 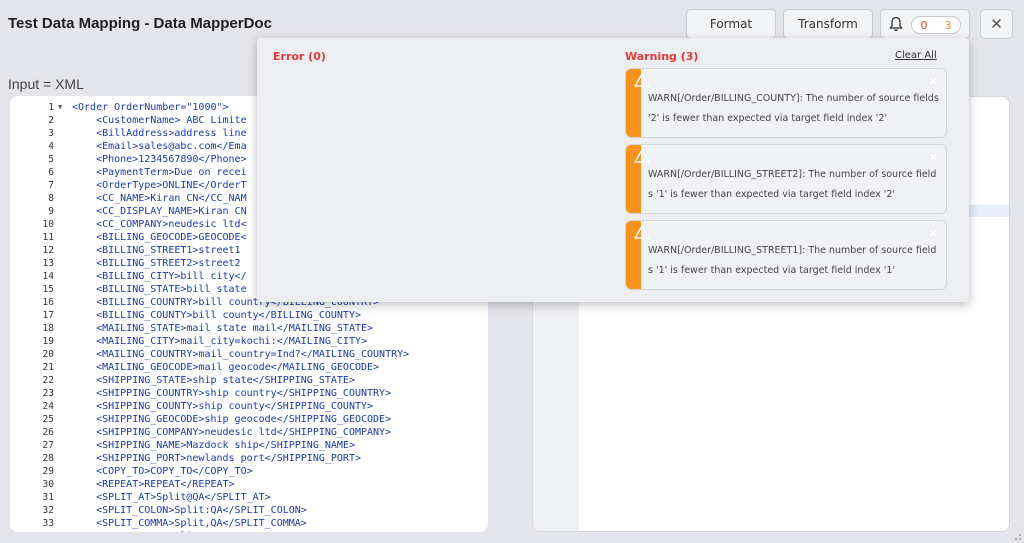 What do you see at coordinates (51, 198) in the screenshot?
I see `line-number: 8` at bounding box center [51, 198].